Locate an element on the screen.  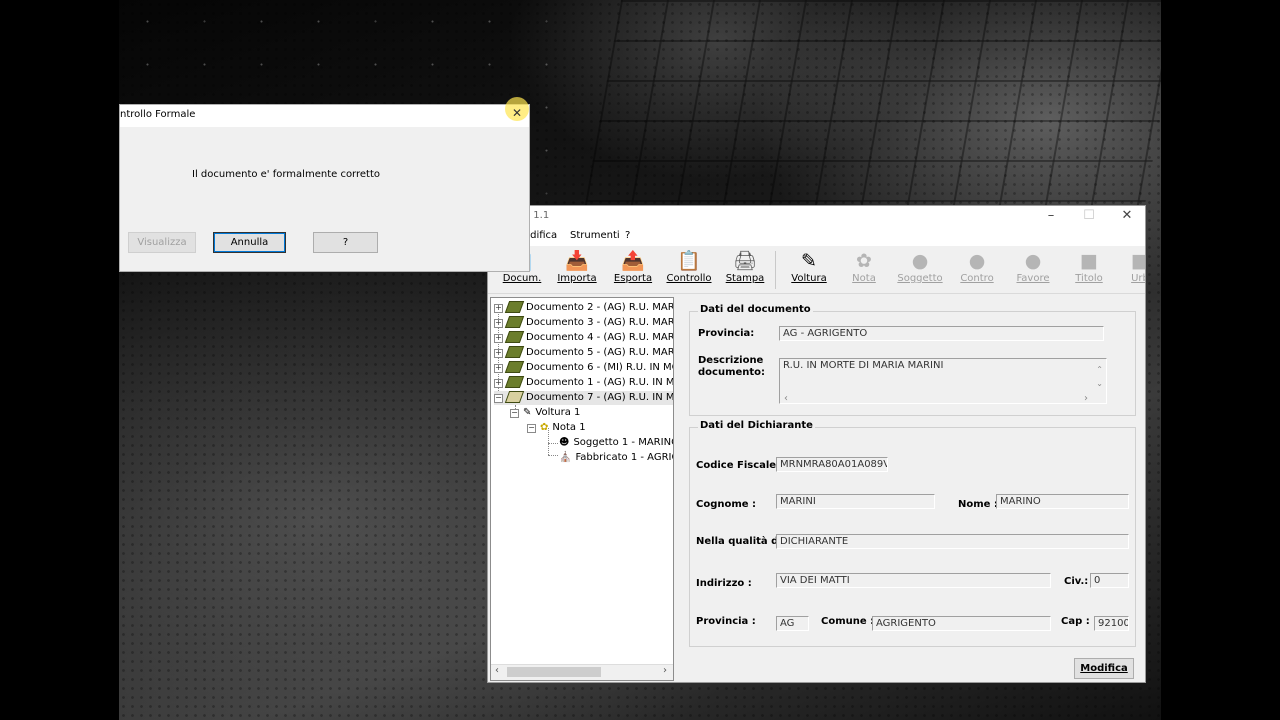
open-book-icon is located at coordinates (514, 397).